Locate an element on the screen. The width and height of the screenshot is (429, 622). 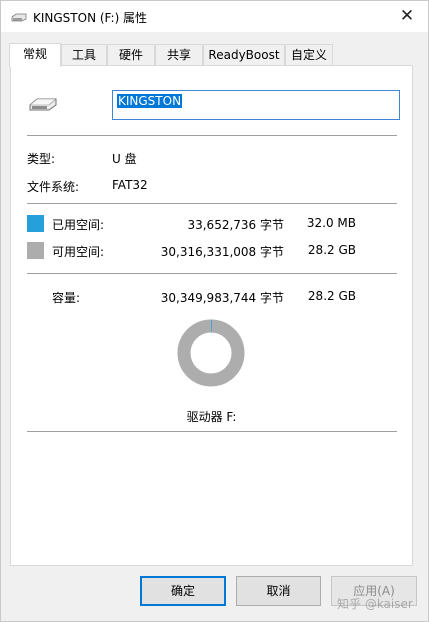
free-space-label: 可用空间: is located at coordinates (78, 252).